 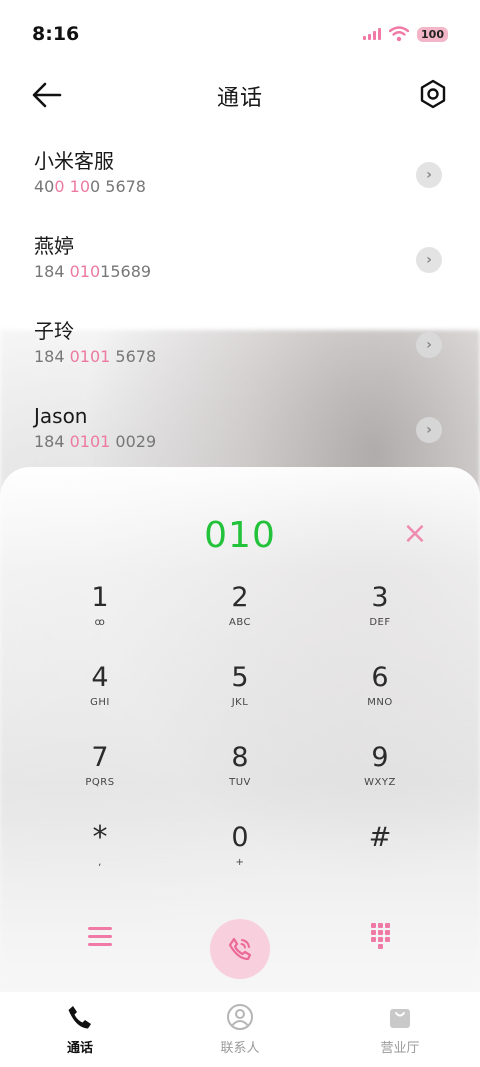 What do you see at coordinates (415, 534) in the screenshot?
I see `clear-icon: ×` at bounding box center [415, 534].